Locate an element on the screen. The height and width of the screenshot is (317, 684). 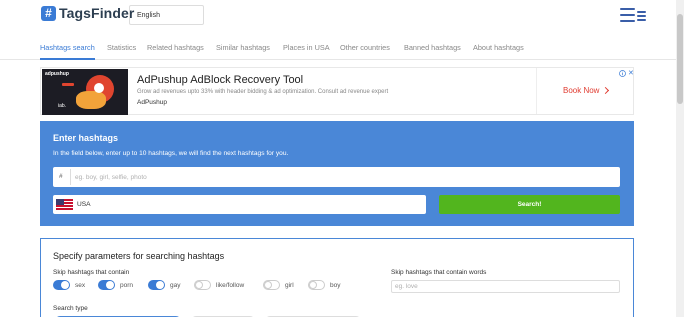
toggle-girl: girl is located at coordinates (278, 285).